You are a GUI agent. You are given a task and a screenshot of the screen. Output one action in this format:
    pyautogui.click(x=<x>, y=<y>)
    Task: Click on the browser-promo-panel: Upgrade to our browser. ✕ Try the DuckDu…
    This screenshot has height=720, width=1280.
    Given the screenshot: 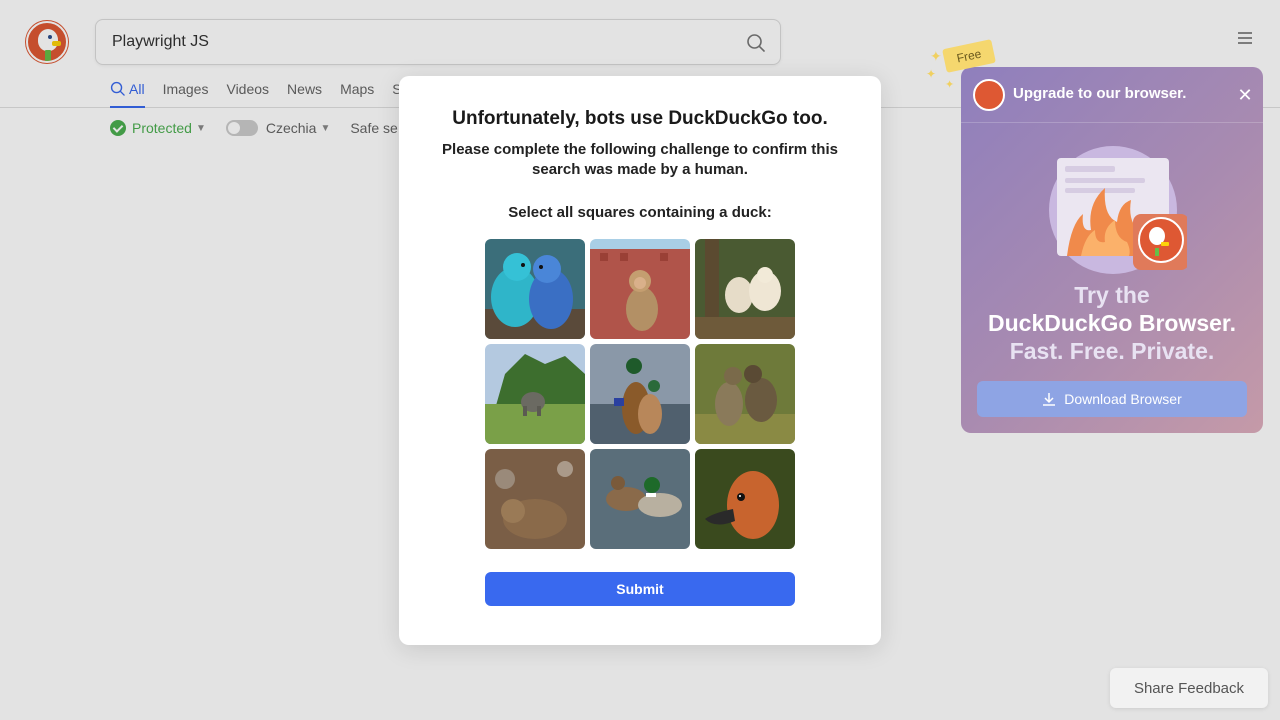 What is the action you would take?
    pyautogui.click(x=1112, y=250)
    